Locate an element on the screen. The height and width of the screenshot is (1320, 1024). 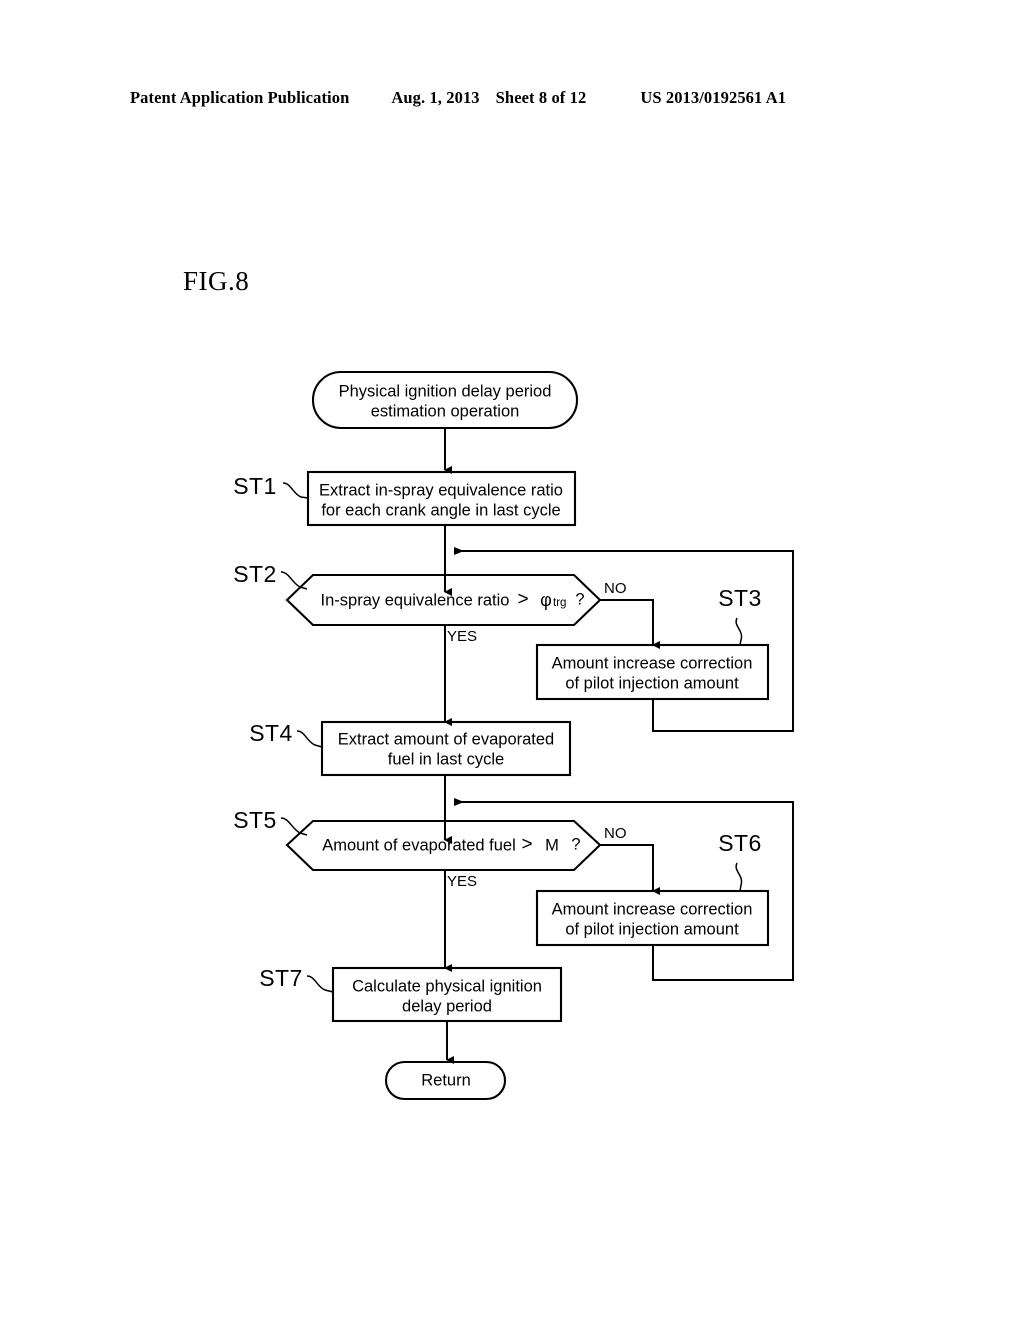
st3-label-line2: of pilot injection amount is located at coordinates (652, 683).